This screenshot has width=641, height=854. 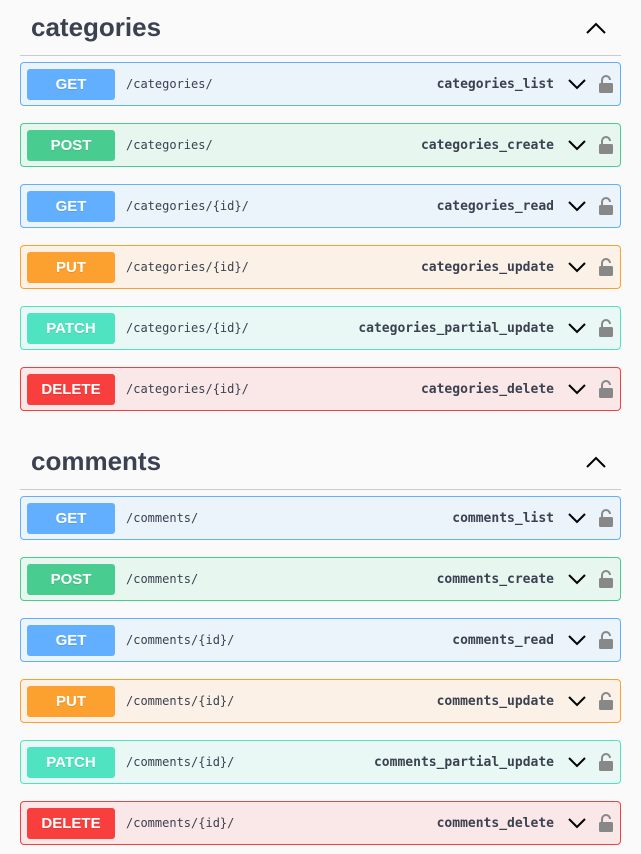 I want to click on tag-header: categories, so click(x=320, y=28).